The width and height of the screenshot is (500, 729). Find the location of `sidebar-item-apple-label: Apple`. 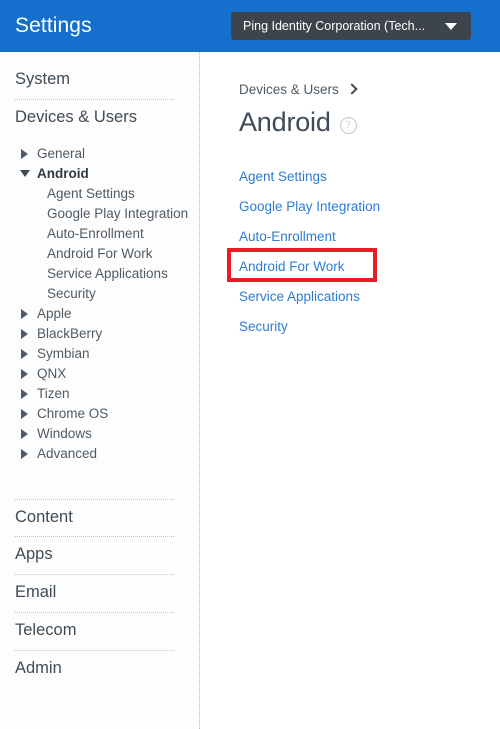

sidebar-item-apple-label: Apple is located at coordinates (54, 314).